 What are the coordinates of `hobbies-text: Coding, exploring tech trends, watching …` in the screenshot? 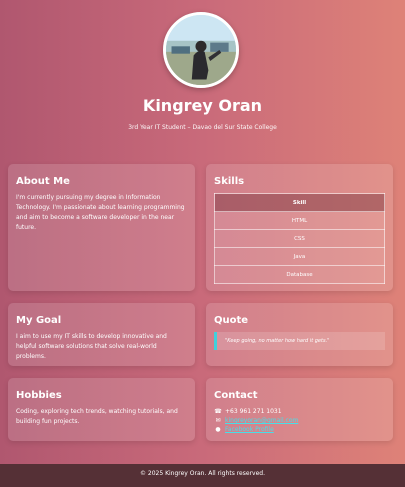 It's located at (97, 416).